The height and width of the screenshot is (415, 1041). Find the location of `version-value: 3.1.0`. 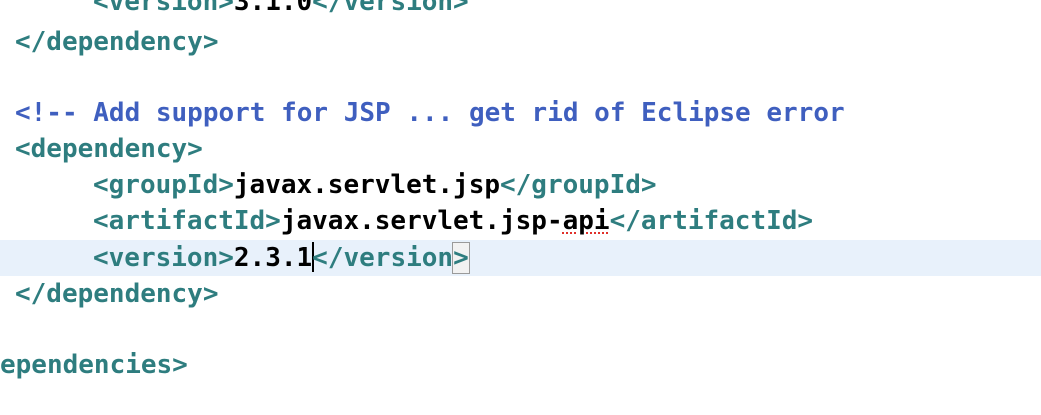

version-value: 3.1.0 is located at coordinates (273, 8).